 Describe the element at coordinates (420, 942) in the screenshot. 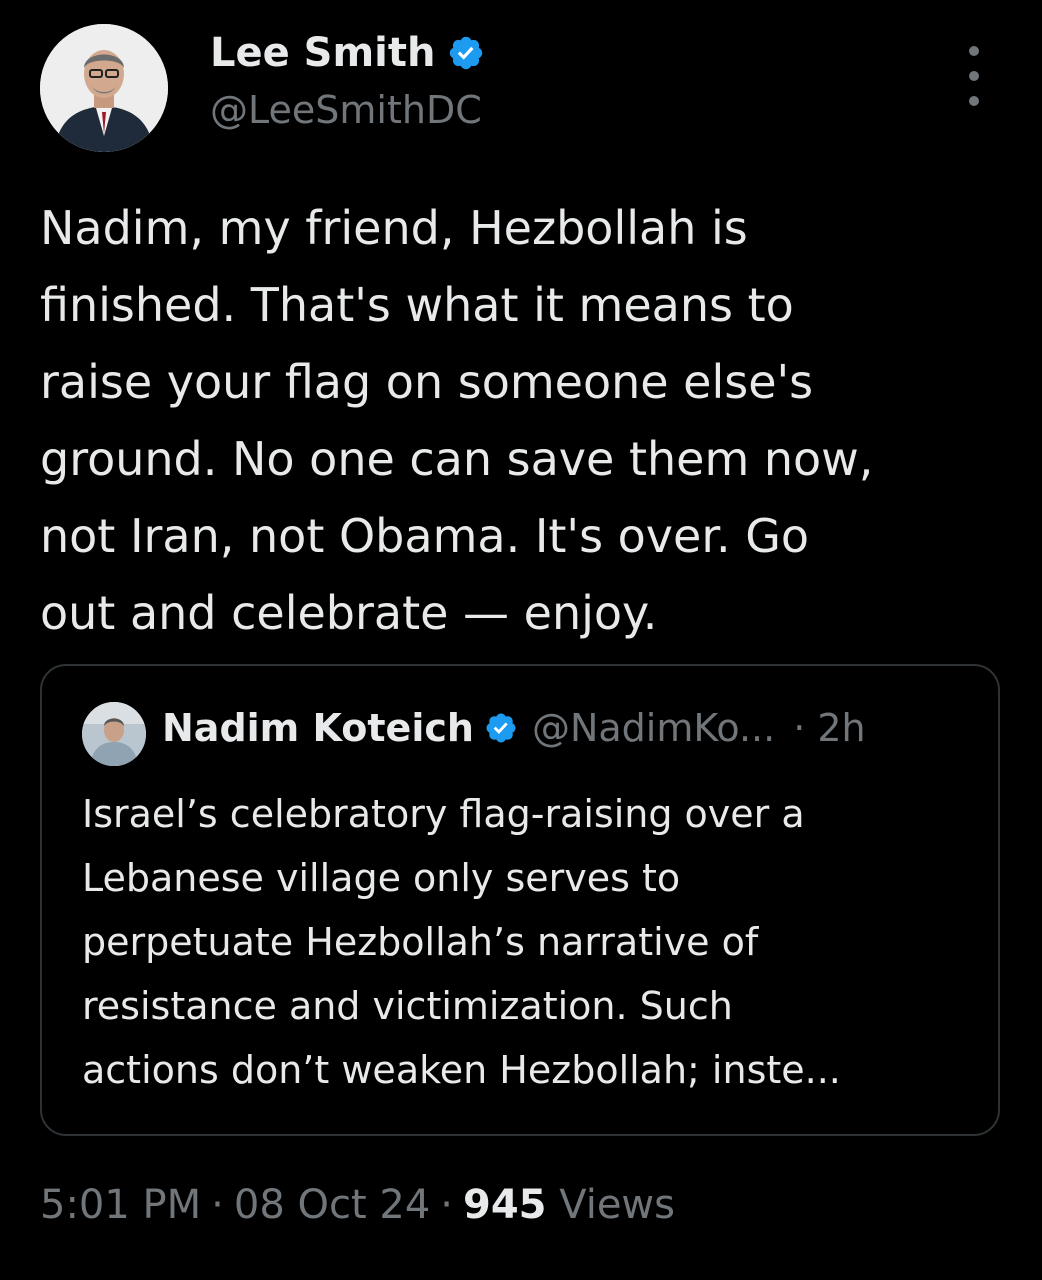

I see `quoted-text-line: perpetuate Hezbollah’s narrative of` at that location.